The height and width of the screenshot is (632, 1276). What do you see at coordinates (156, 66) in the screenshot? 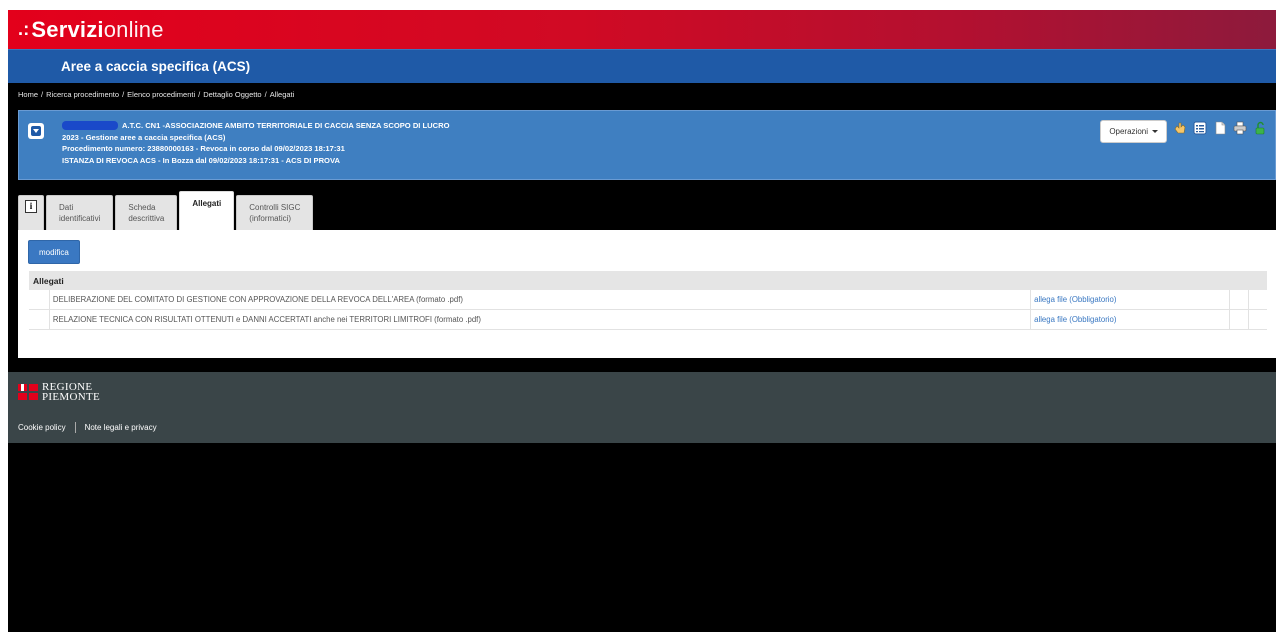
I see `app-title: Aree a caccia specifica (ACS)` at bounding box center [156, 66].